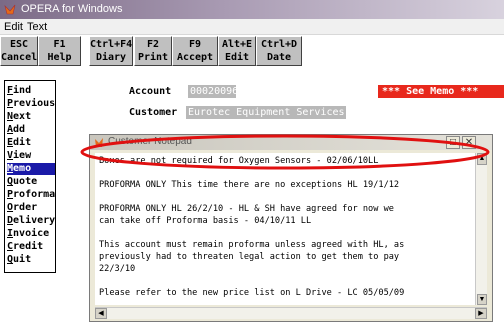  I want to click on fkey-label: Edit, so click(237, 57).